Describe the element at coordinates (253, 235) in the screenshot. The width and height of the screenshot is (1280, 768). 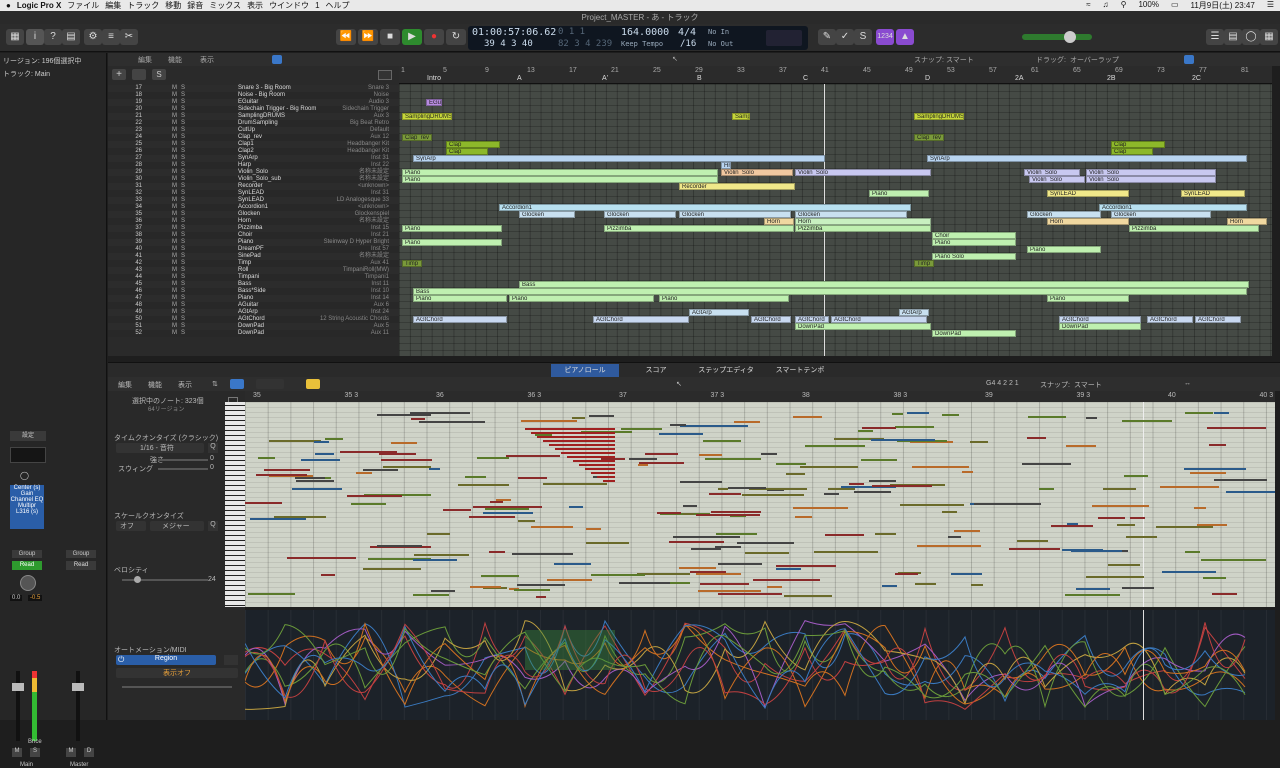
I see `track-row: 38 MS Choir Inst 21` at that location.